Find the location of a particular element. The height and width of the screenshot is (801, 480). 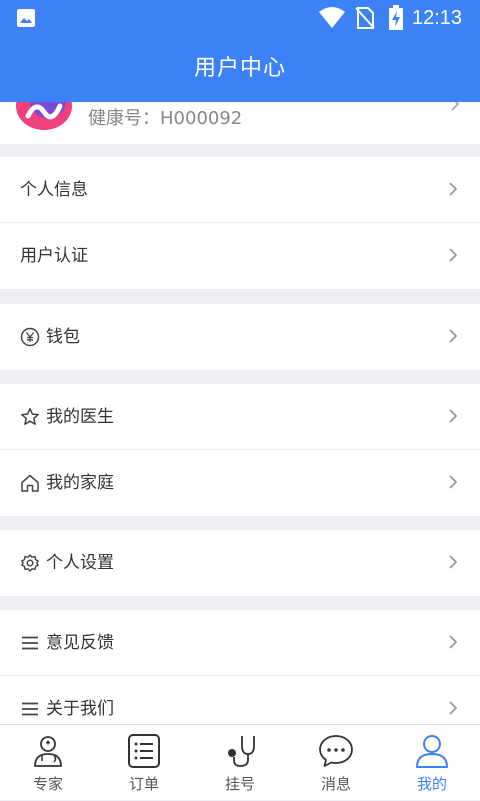

stethoscope-icon is located at coordinates (241, 751).